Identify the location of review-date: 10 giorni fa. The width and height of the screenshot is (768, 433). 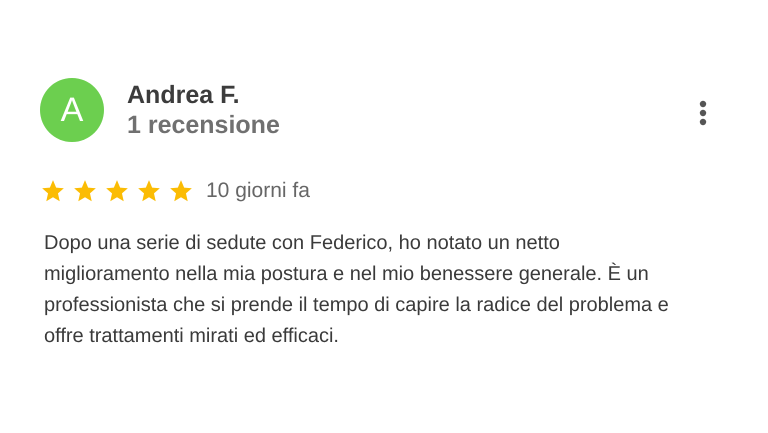
(258, 191).